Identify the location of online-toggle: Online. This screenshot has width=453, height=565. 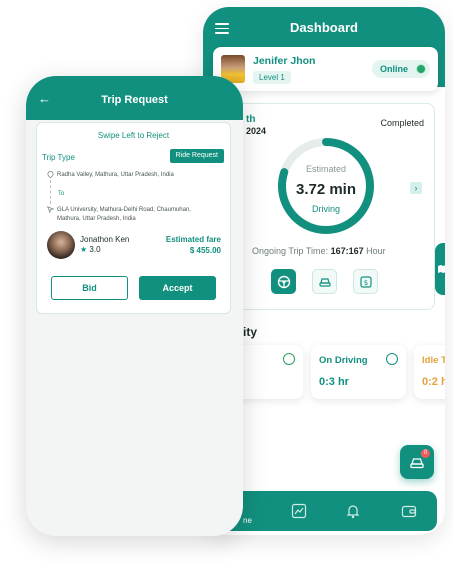
(400, 69).